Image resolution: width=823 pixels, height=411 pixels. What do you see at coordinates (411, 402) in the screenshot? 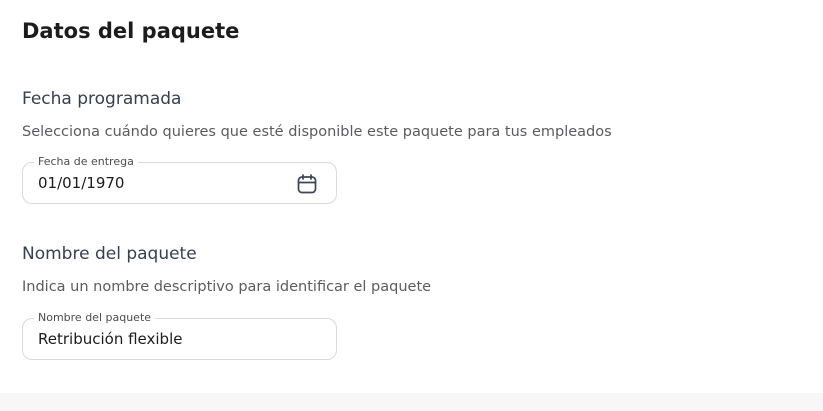
I see `footer-strip` at bounding box center [411, 402].